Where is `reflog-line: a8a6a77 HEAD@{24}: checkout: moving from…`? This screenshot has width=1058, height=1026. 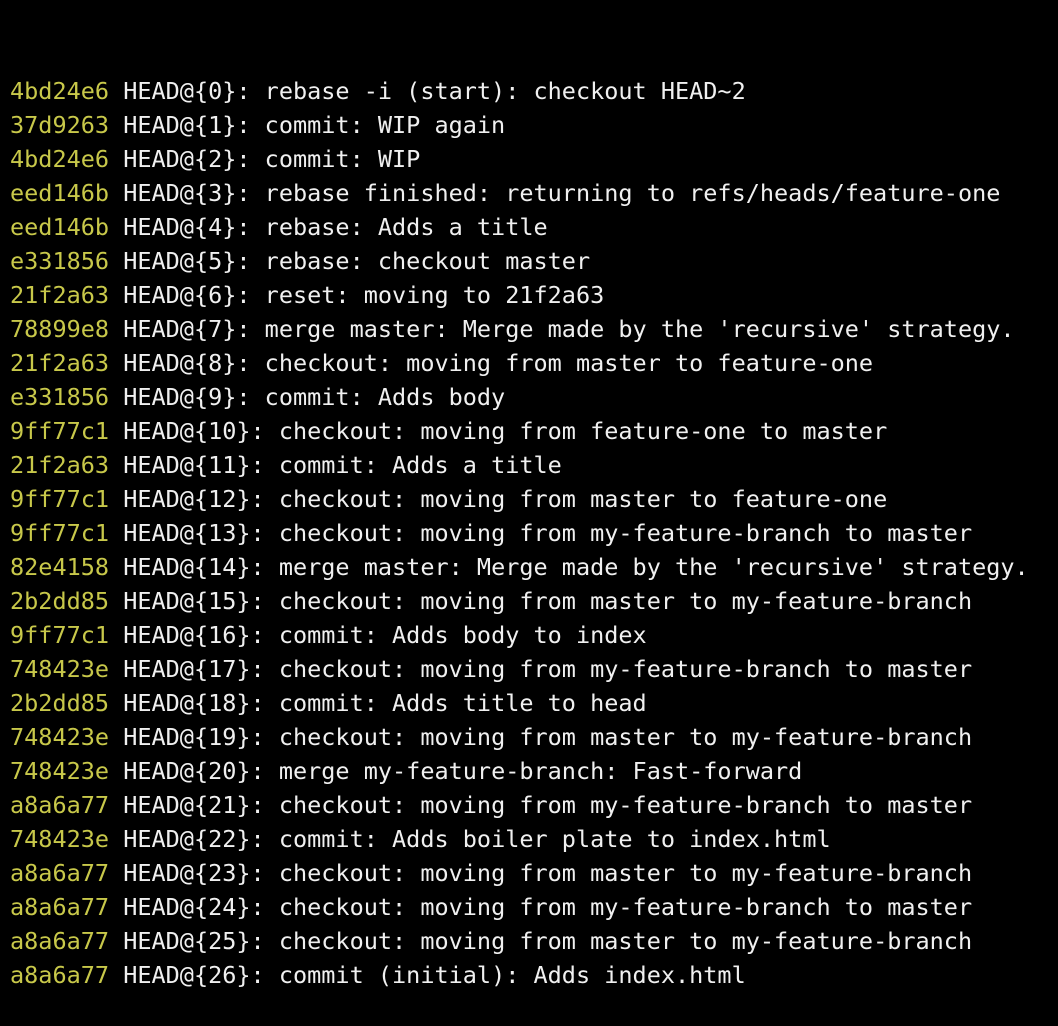 reflog-line: a8a6a77 HEAD@{24}: checkout: moving from… is located at coordinates (534, 907).